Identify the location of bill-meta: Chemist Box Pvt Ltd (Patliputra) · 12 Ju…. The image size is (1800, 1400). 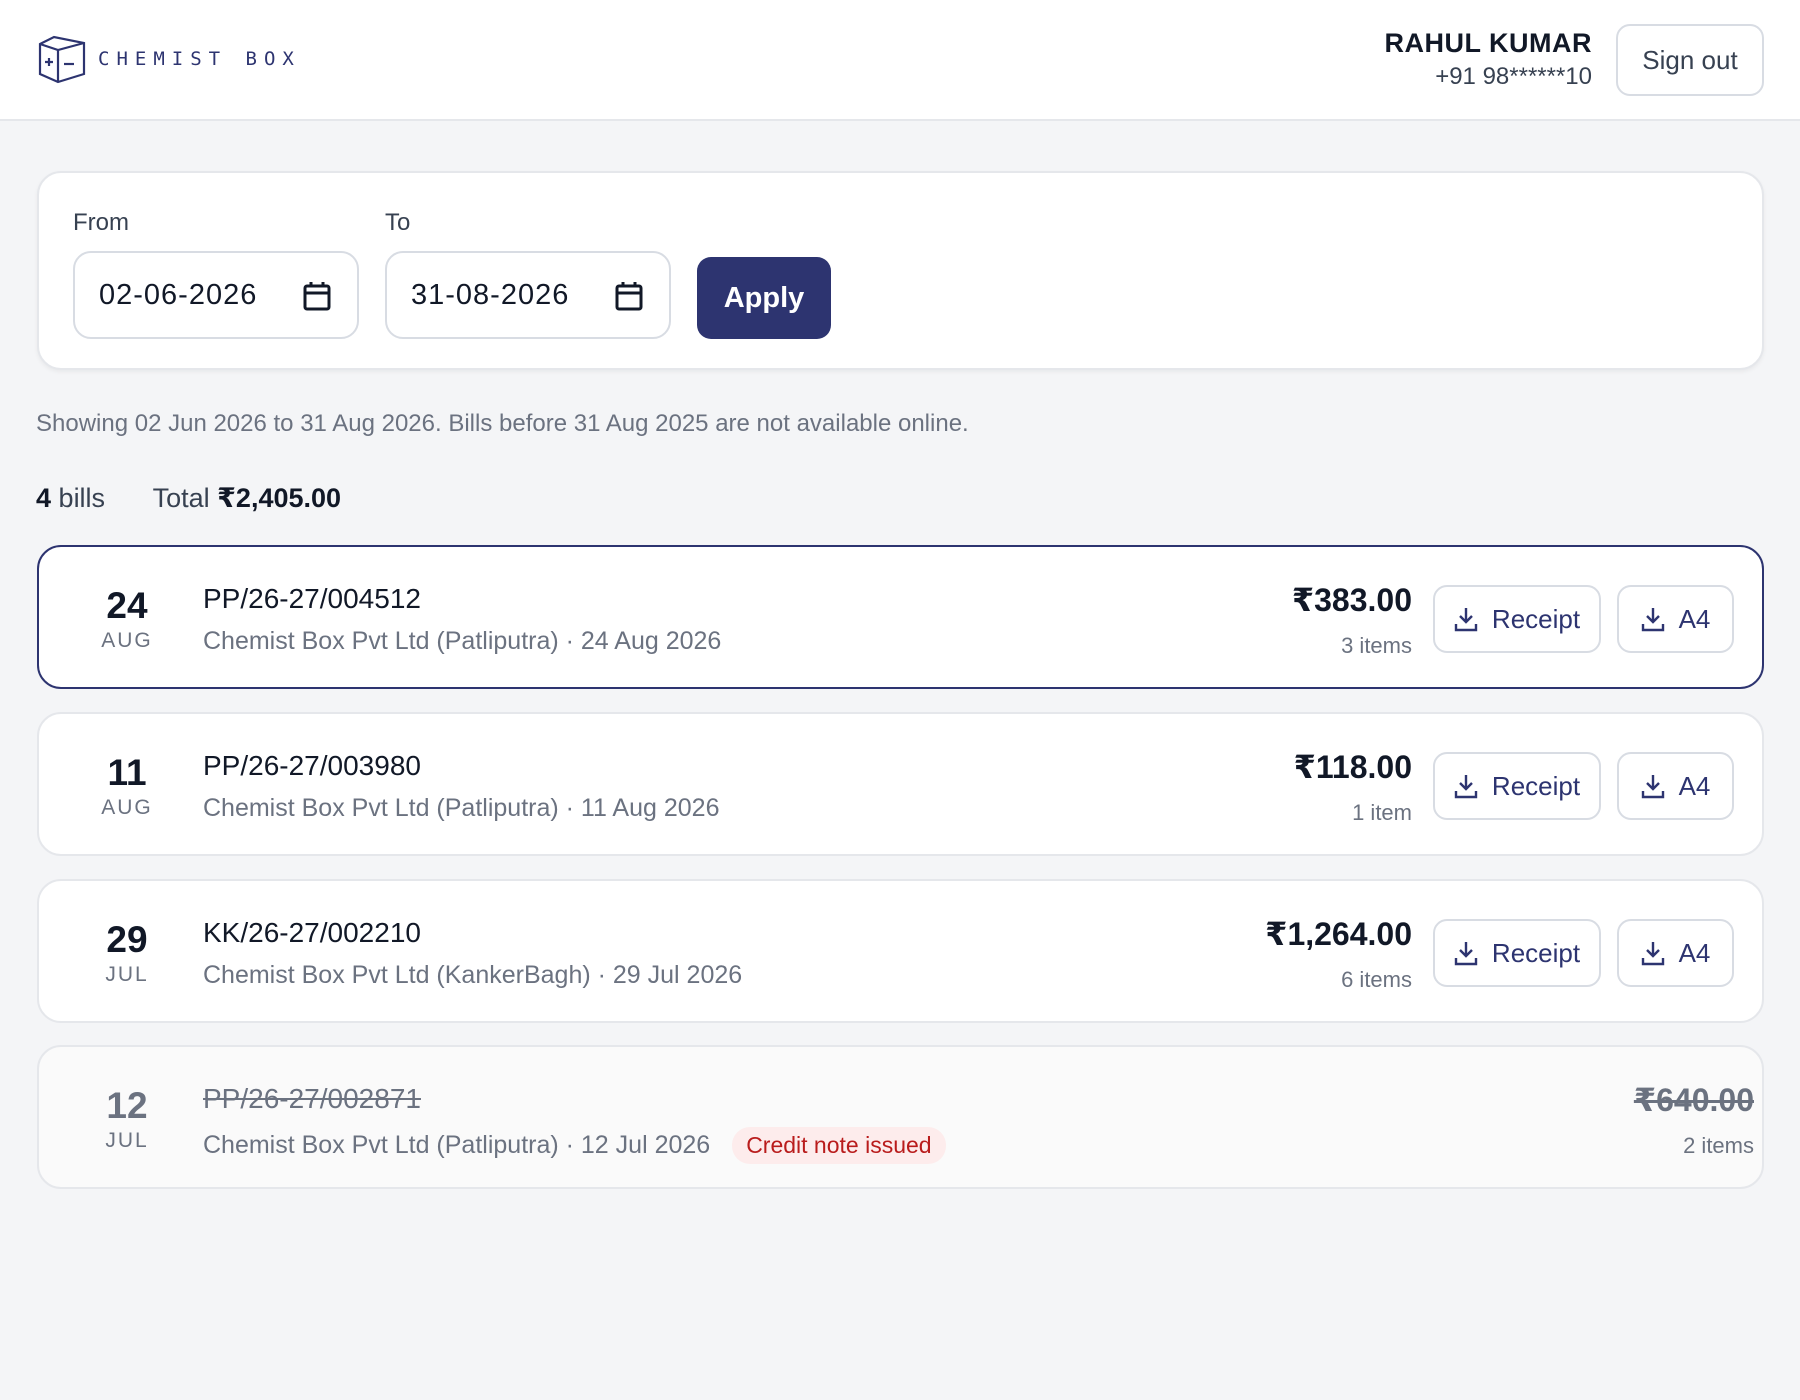
(574, 1145).